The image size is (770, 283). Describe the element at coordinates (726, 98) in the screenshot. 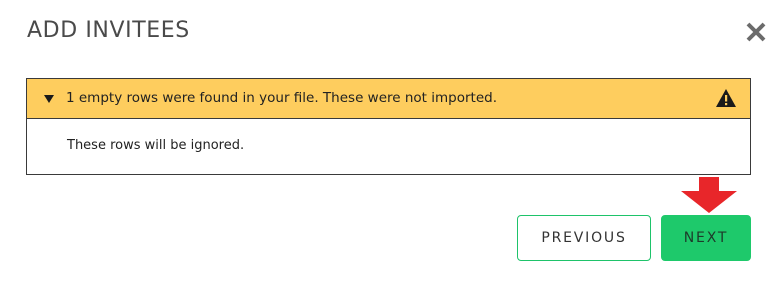

I see `warning-icon` at that location.